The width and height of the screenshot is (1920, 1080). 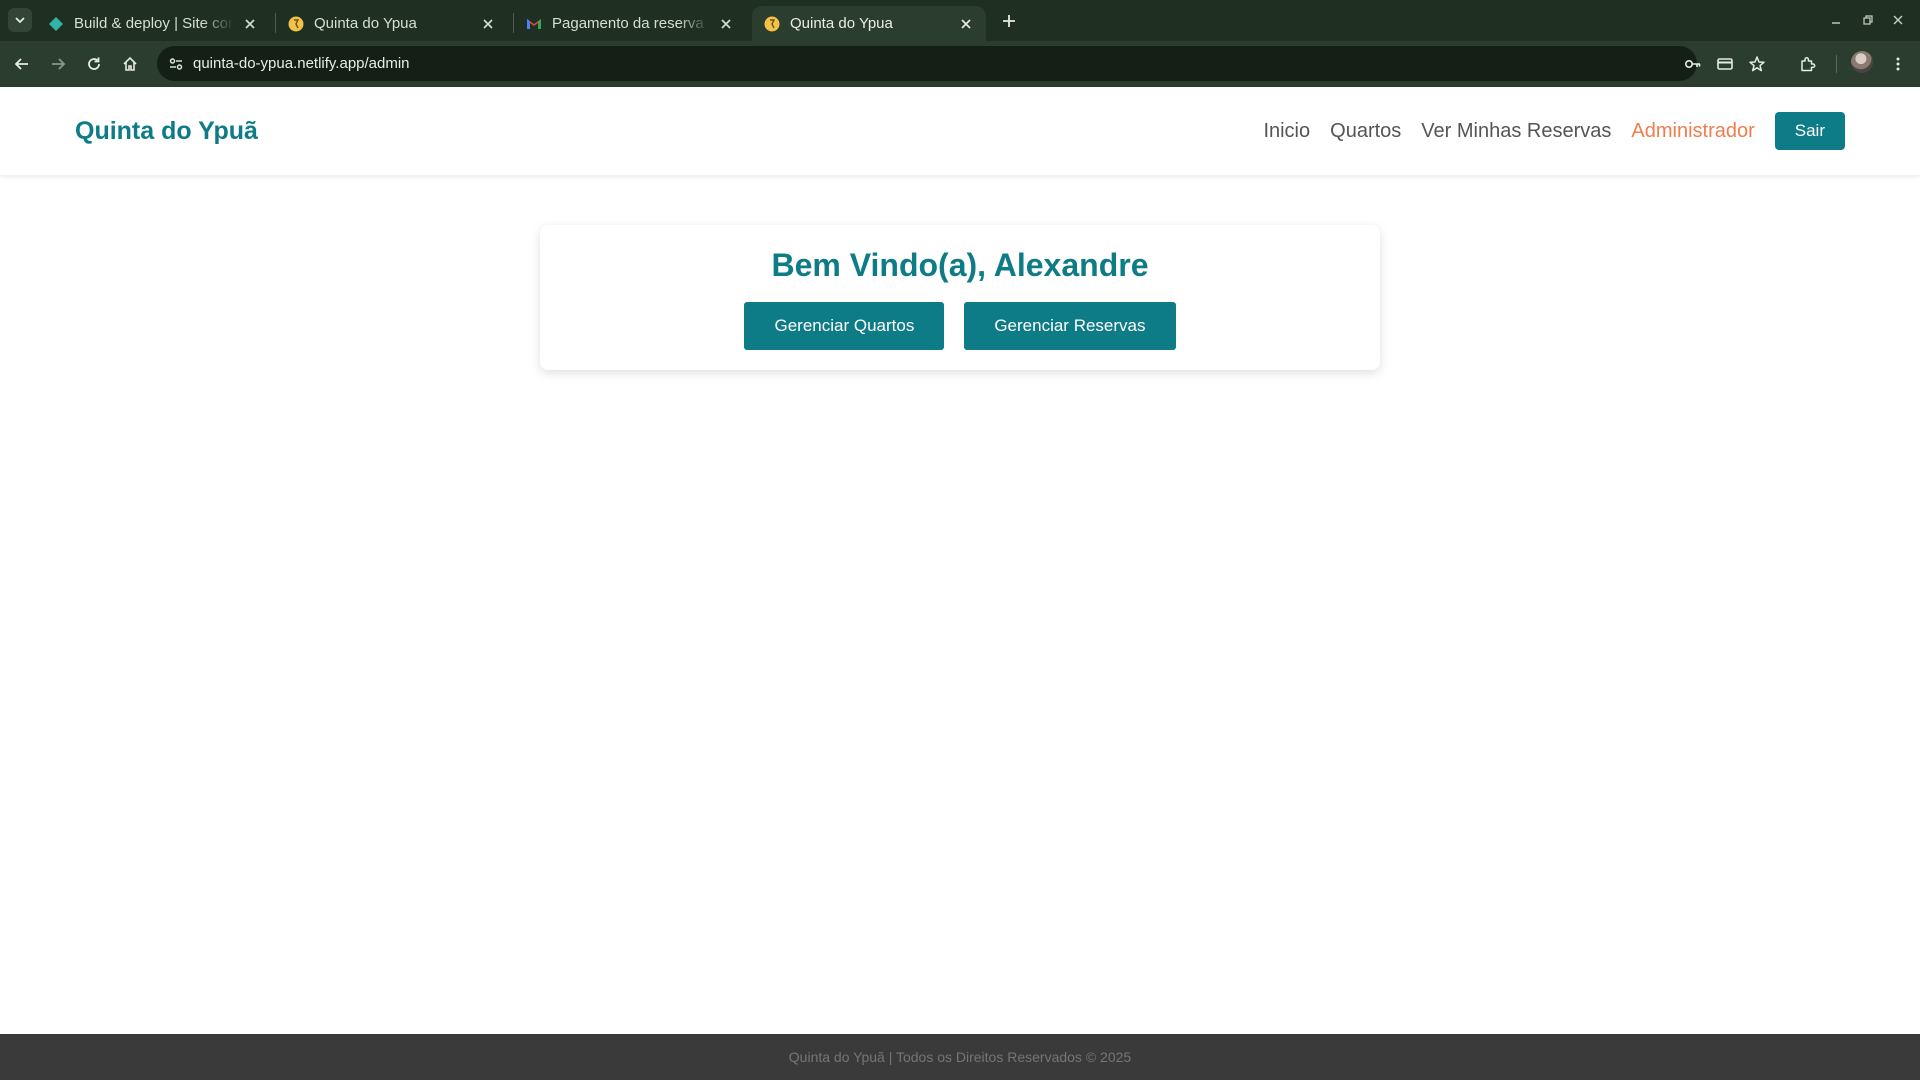 What do you see at coordinates (1692, 131) in the screenshot?
I see `nav-link-administrador: Administrador` at bounding box center [1692, 131].